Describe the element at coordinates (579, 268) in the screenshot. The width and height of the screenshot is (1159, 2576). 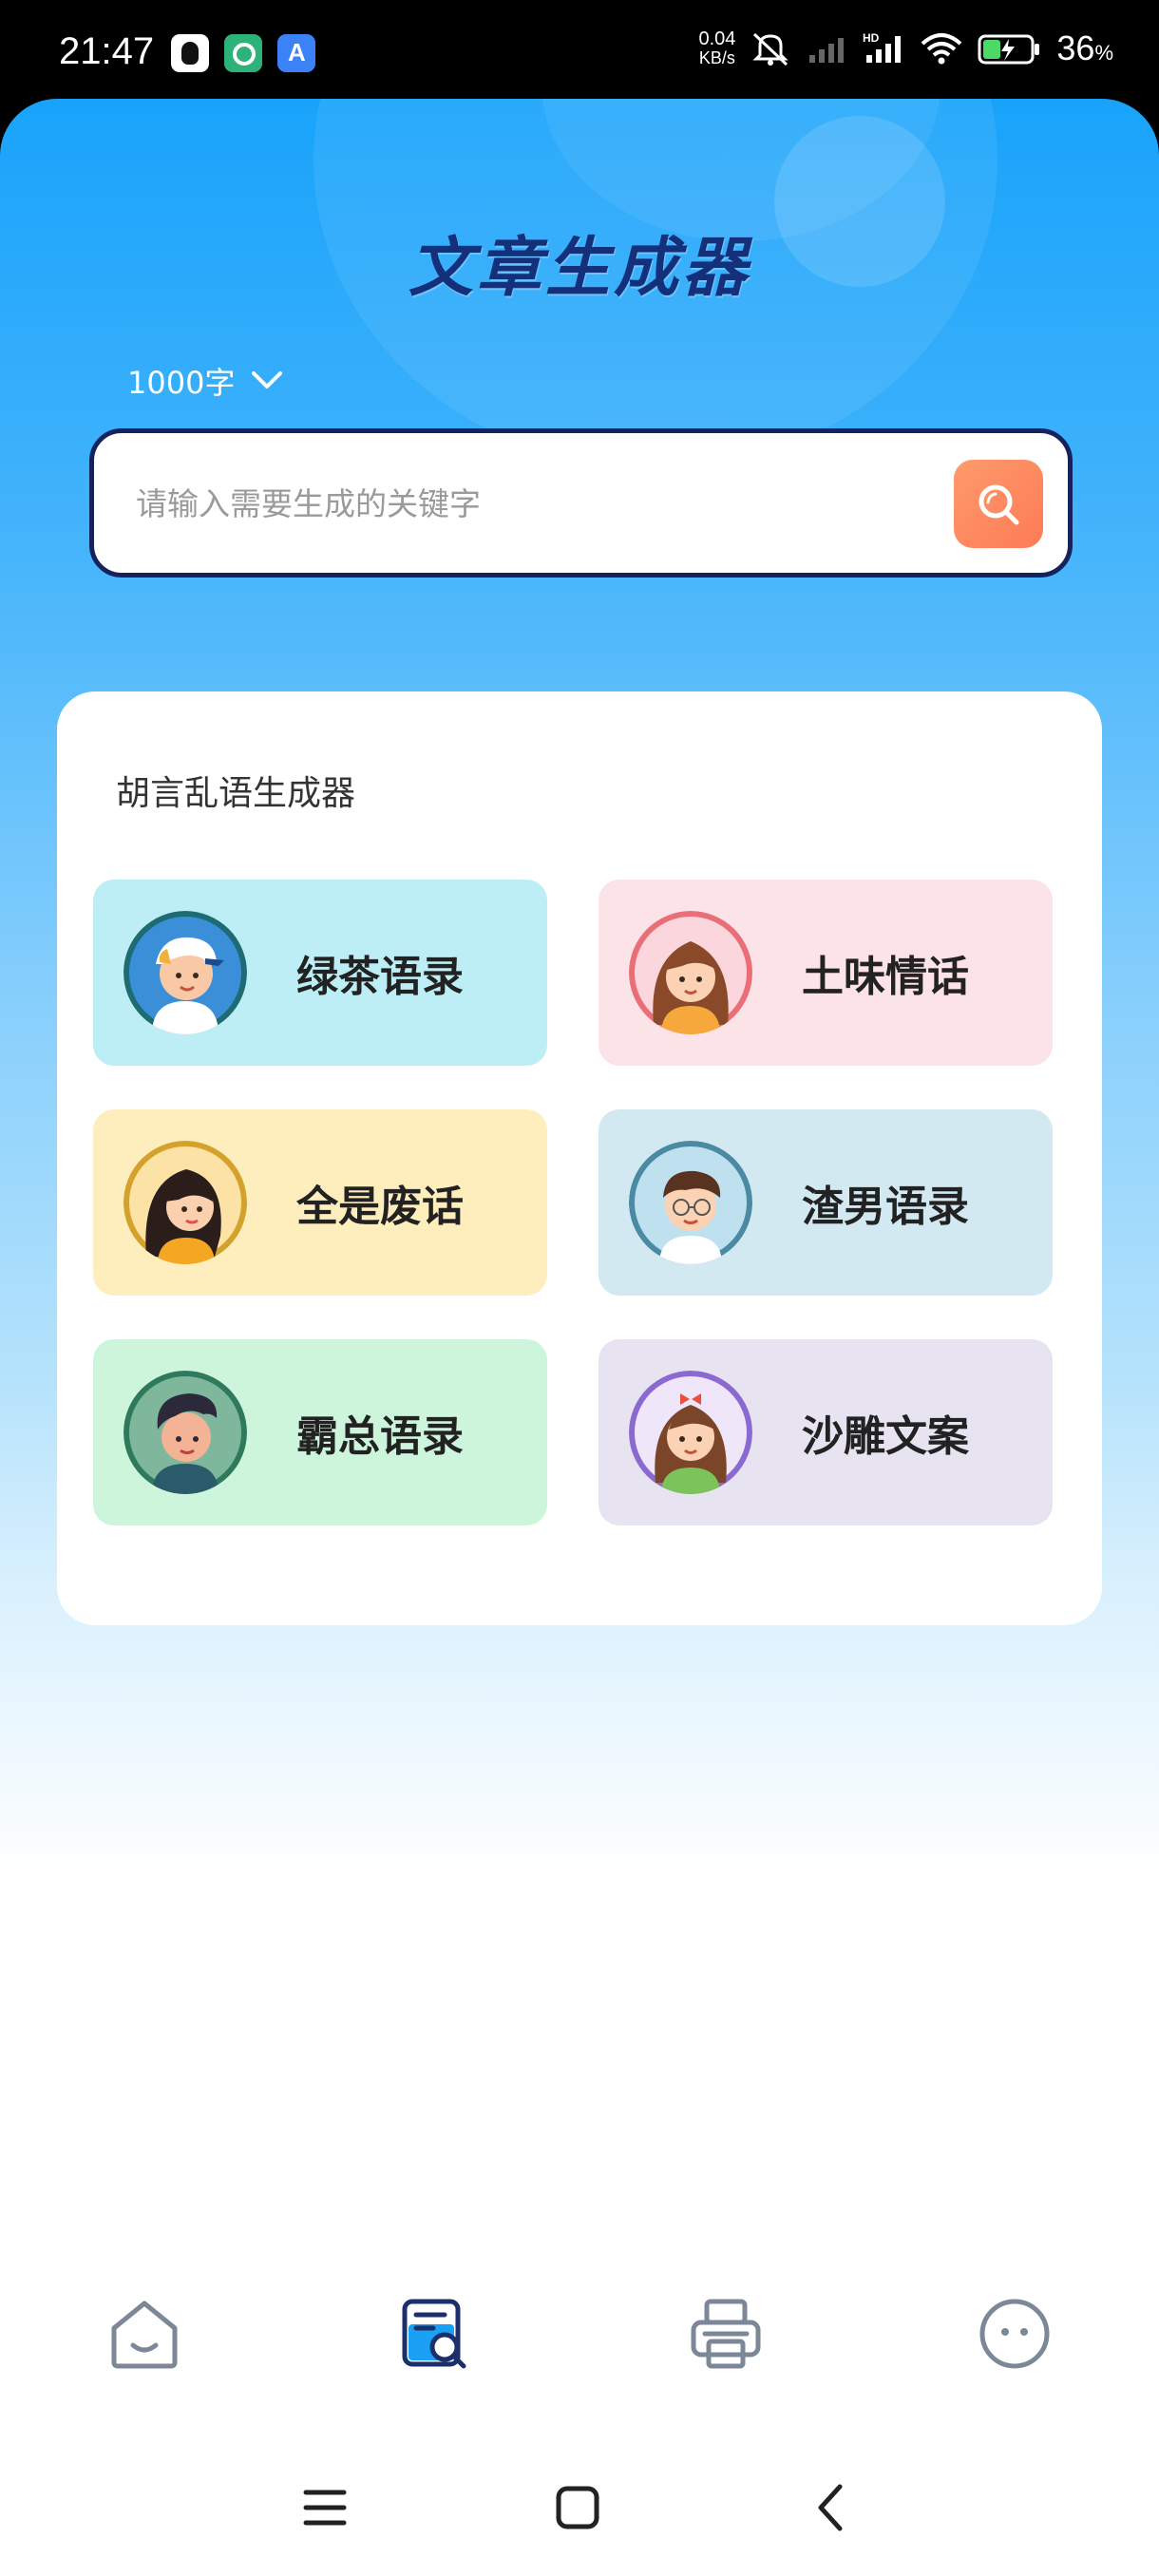
I see `page-title: 文章生成器` at that location.